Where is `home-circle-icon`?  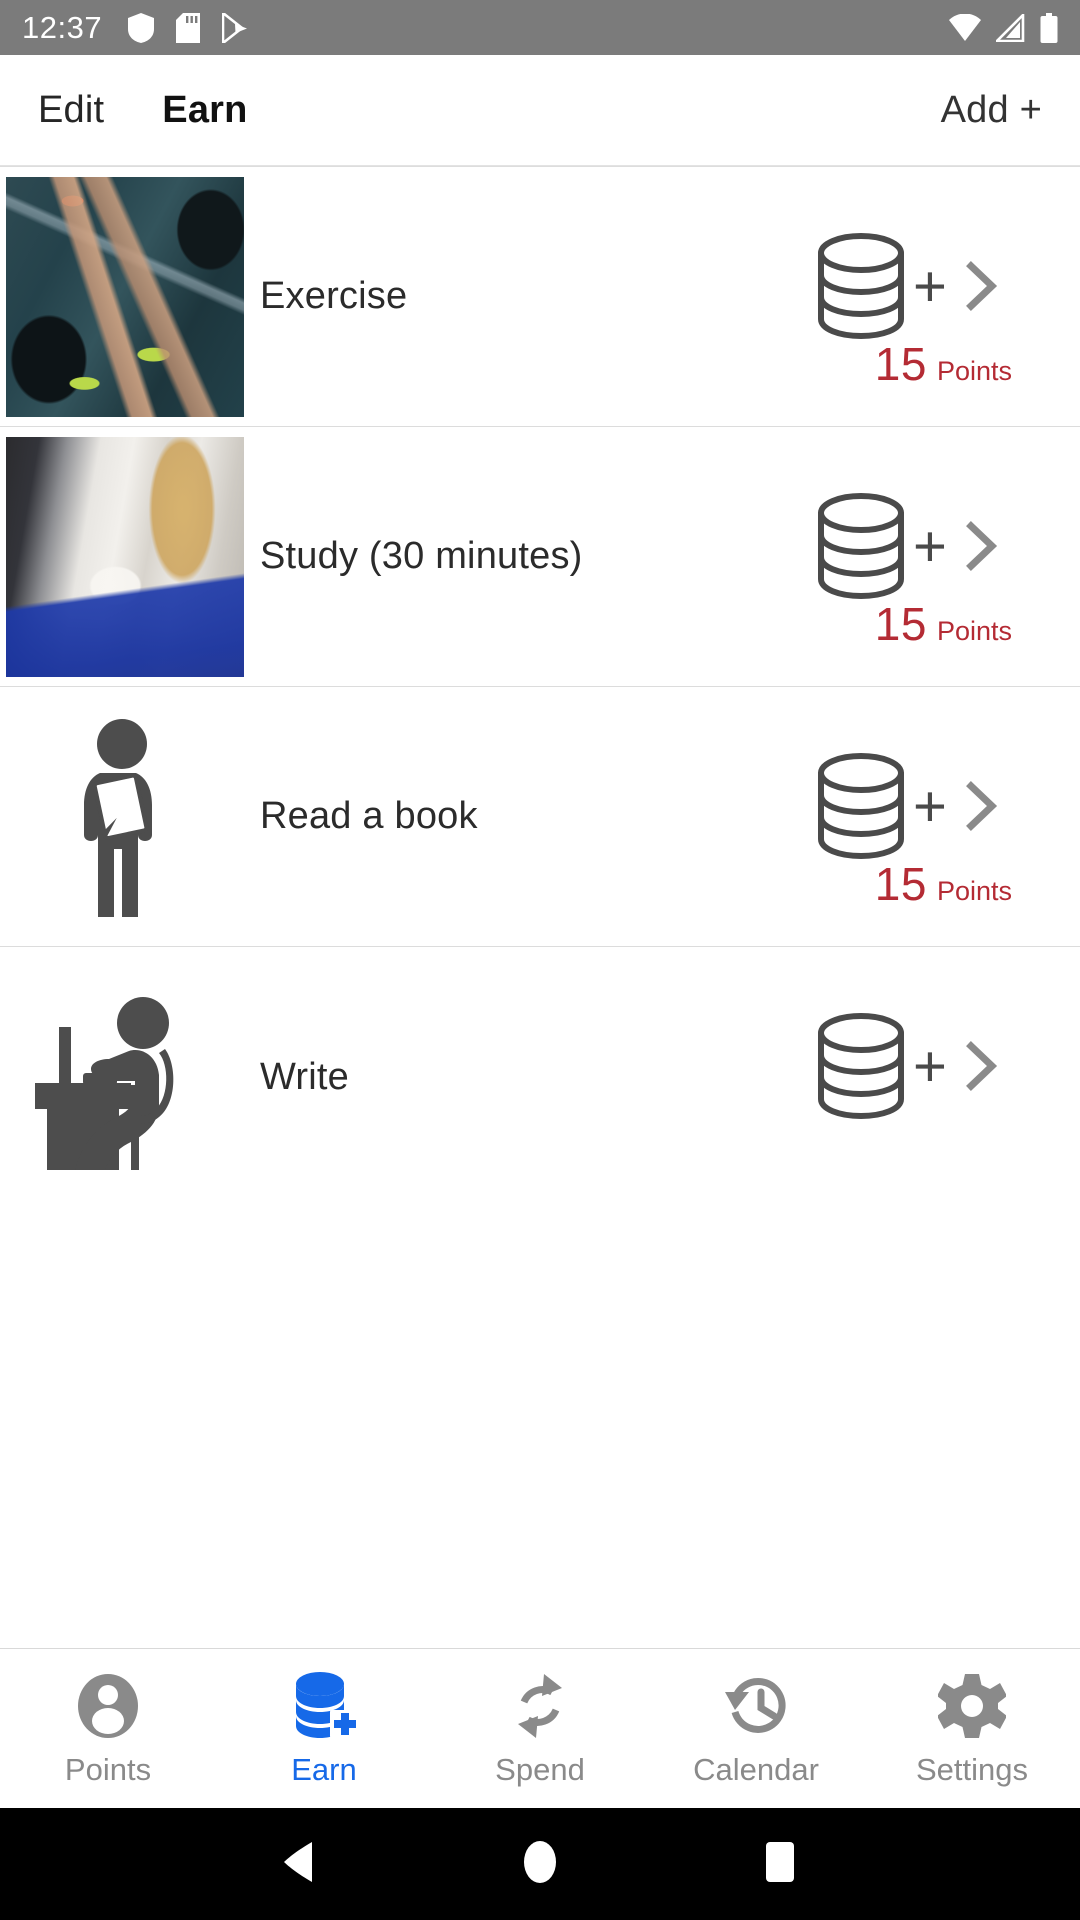 home-circle-icon is located at coordinates (540, 1864).